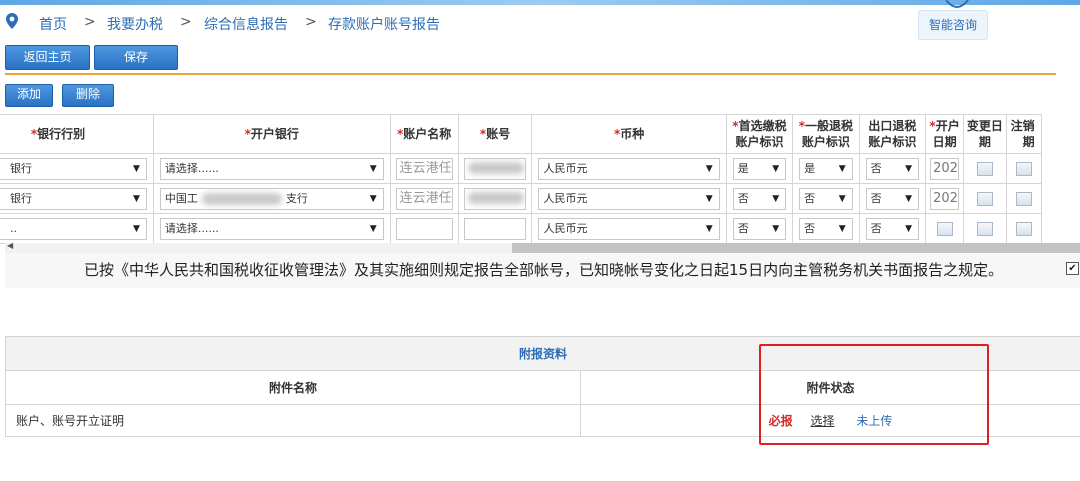 This screenshot has height=481, width=1080. What do you see at coordinates (826, 168) in the screenshot?
I see `refund-flag-select: 是 ▼` at bounding box center [826, 168].